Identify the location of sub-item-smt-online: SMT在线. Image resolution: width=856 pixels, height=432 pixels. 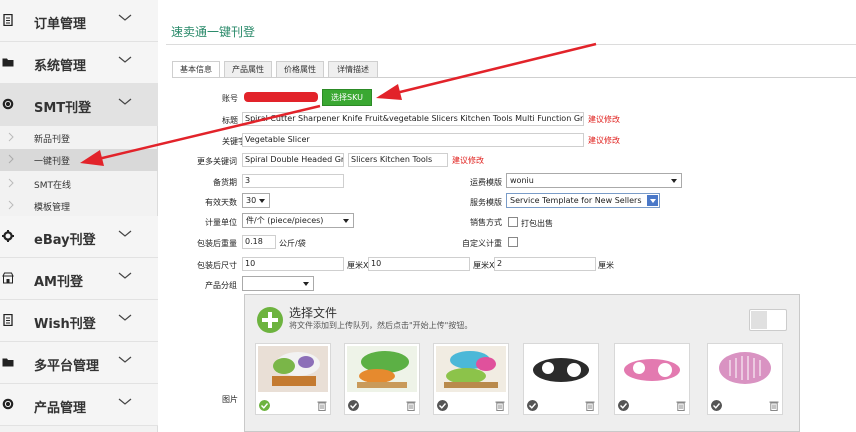
(79, 184).